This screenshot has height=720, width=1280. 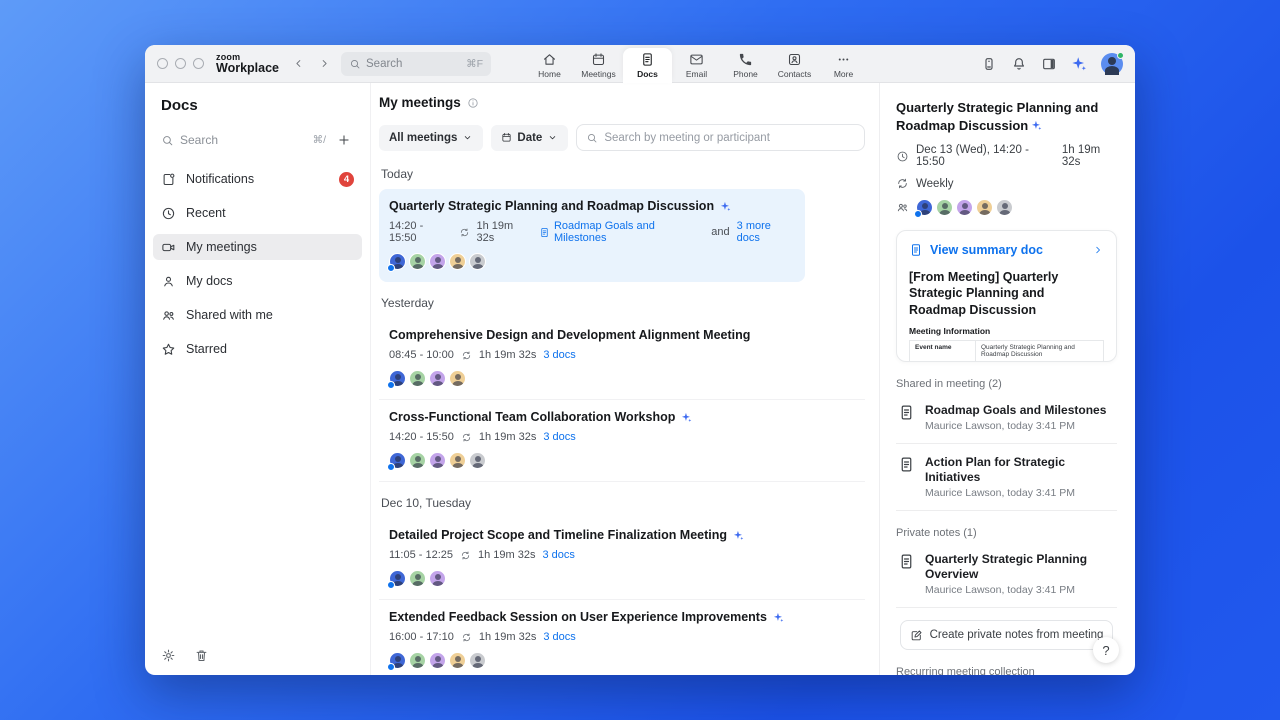 I want to click on tab-meetings: Meetings, so click(x=598, y=66).